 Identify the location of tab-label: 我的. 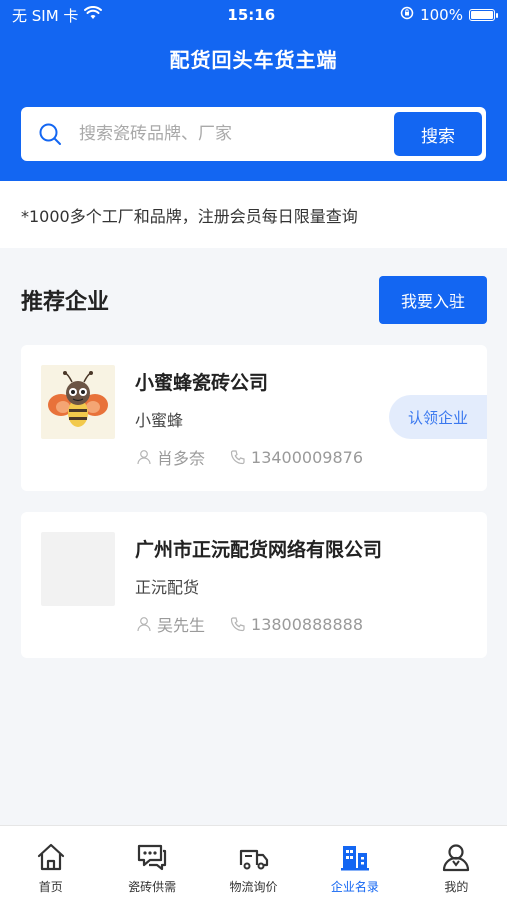
(456, 887).